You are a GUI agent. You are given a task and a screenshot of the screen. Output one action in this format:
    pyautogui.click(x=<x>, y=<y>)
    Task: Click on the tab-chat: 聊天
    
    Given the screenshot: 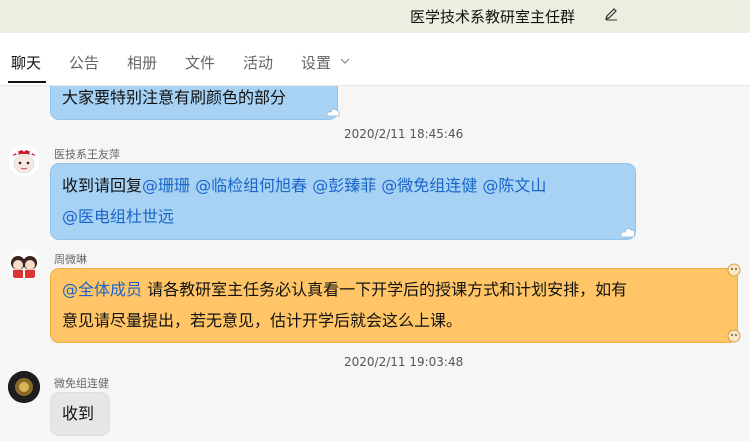 What is the action you would take?
    pyautogui.click(x=26, y=62)
    